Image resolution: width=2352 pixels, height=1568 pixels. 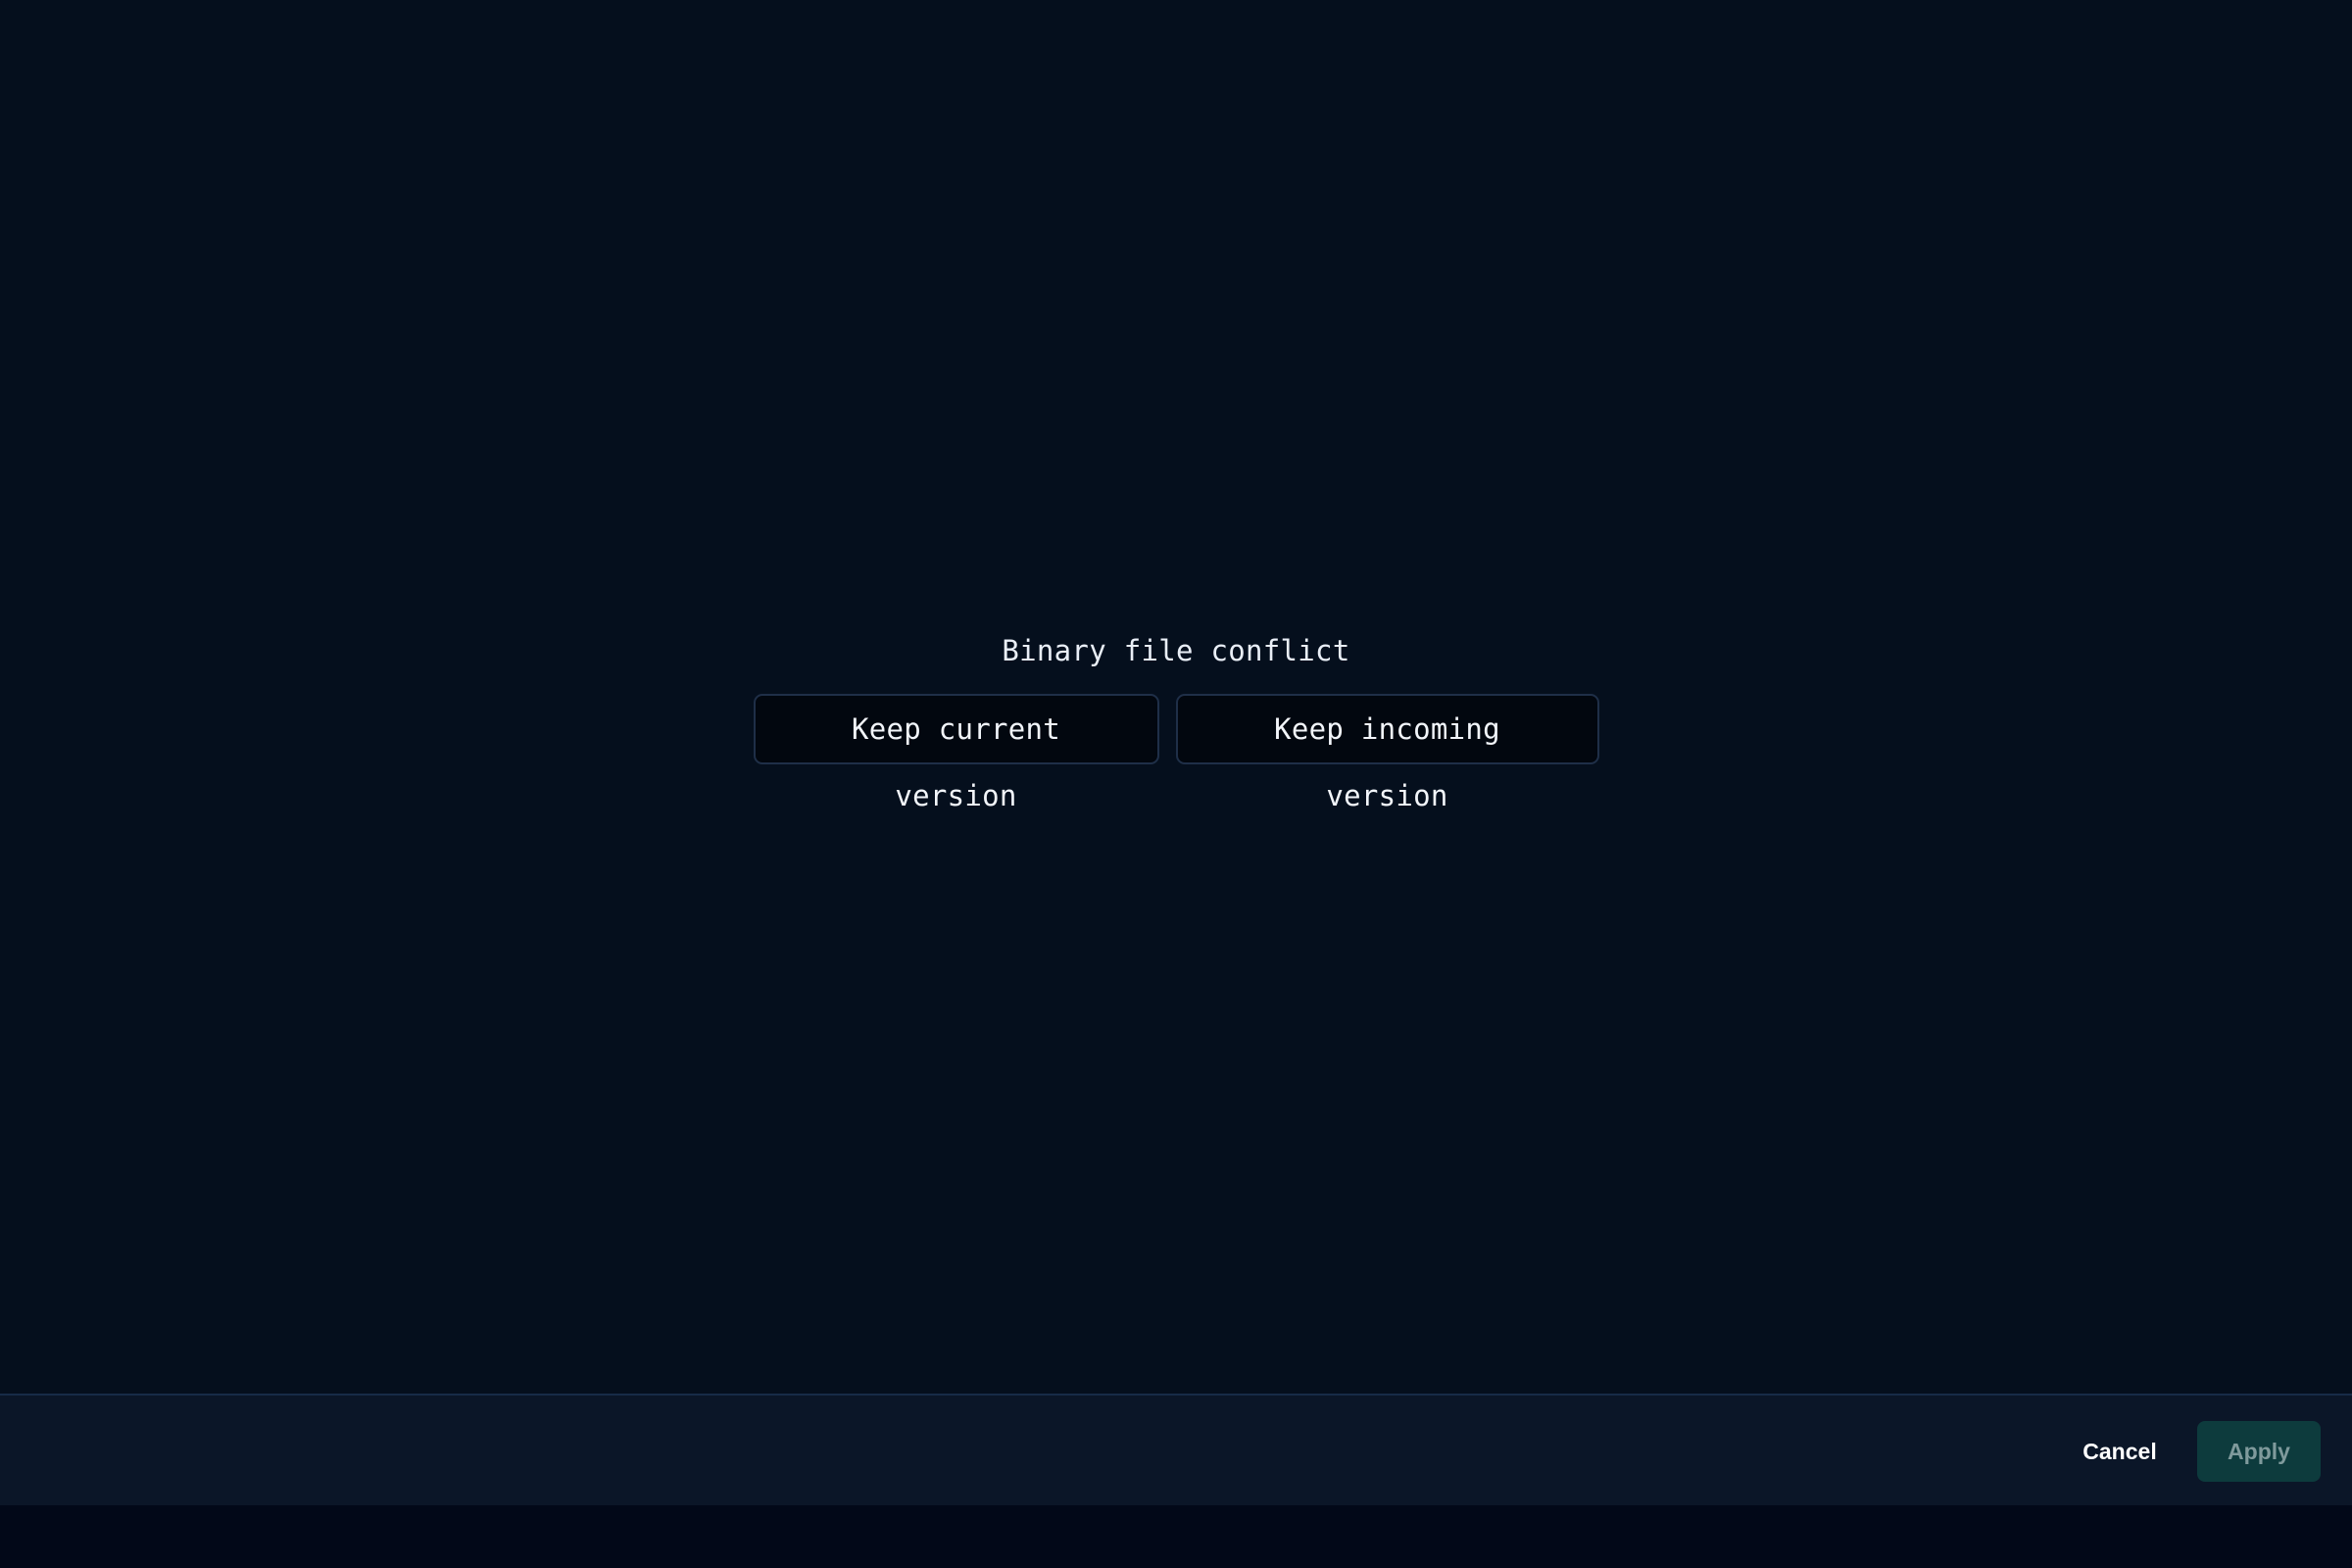 I want to click on bottom-strip, so click(x=1176, y=1536).